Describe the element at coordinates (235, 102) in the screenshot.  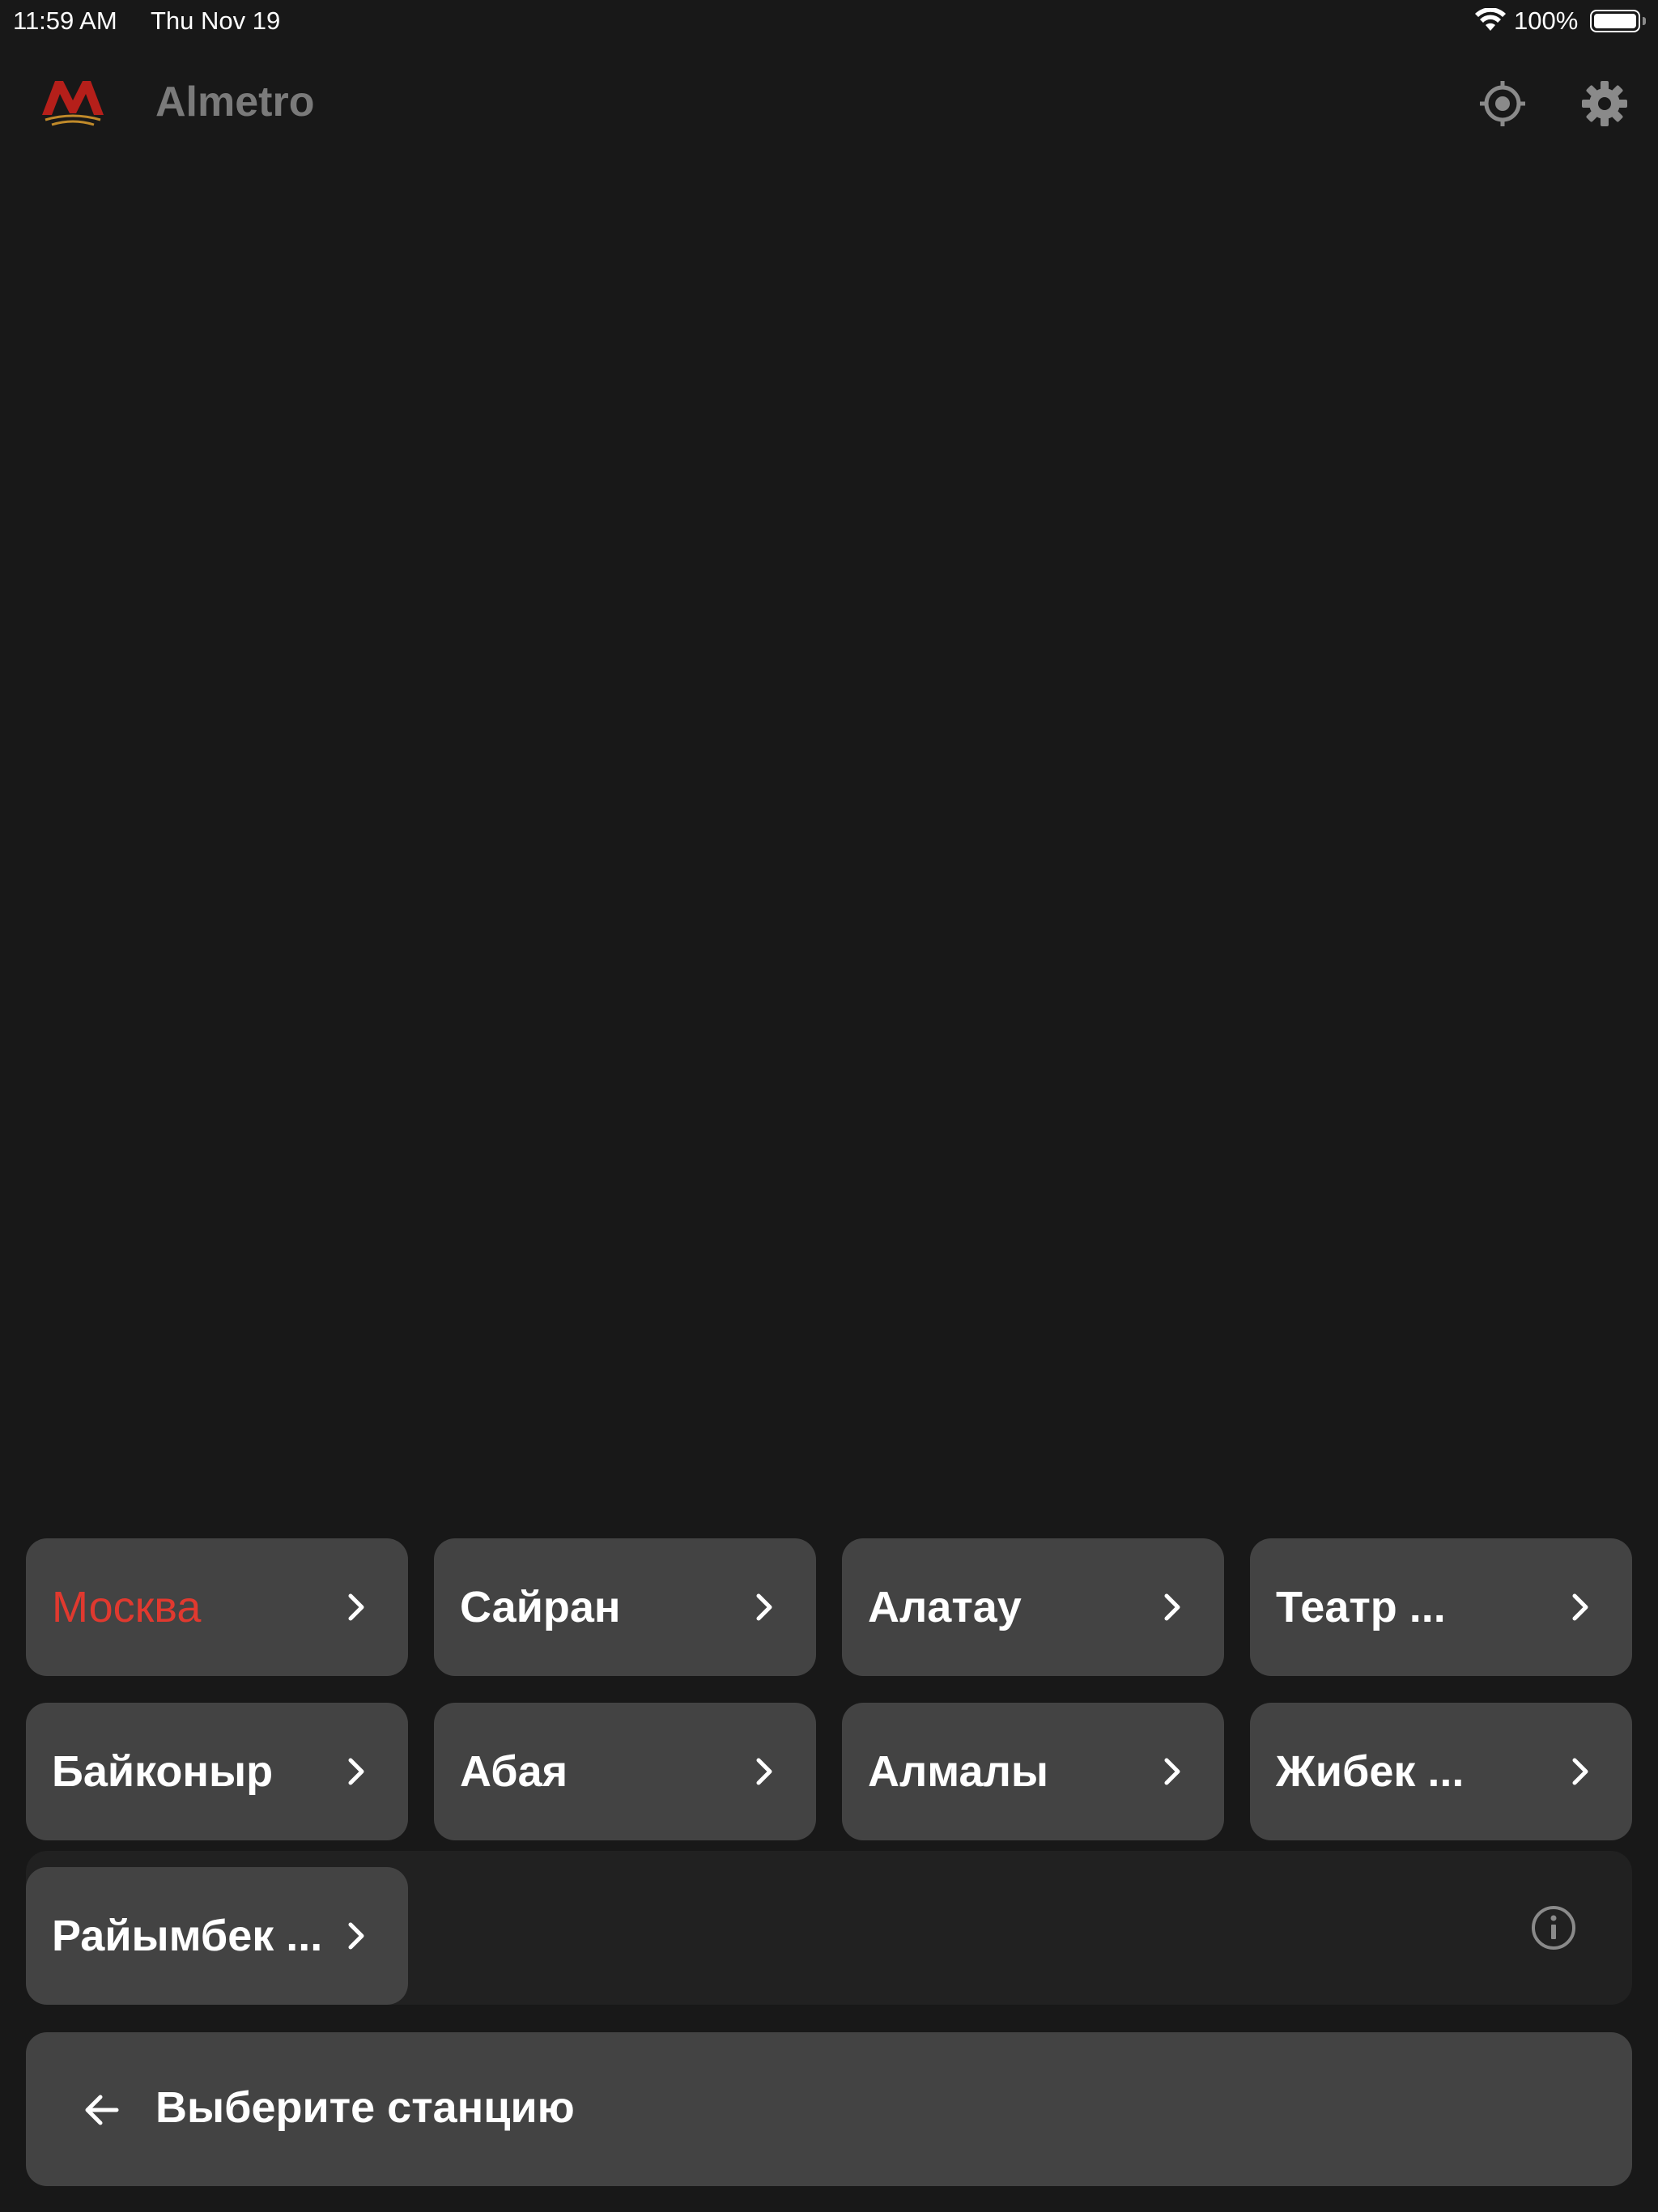
I see `app-title: Almetro` at that location.